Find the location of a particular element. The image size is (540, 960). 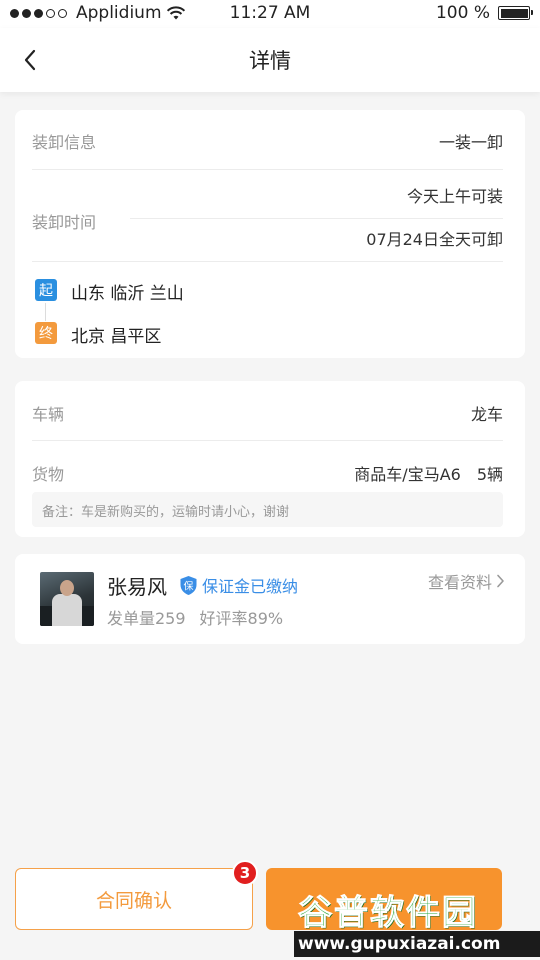

loading-info-label: 装卸信息 is located at coordinates (64, 142).